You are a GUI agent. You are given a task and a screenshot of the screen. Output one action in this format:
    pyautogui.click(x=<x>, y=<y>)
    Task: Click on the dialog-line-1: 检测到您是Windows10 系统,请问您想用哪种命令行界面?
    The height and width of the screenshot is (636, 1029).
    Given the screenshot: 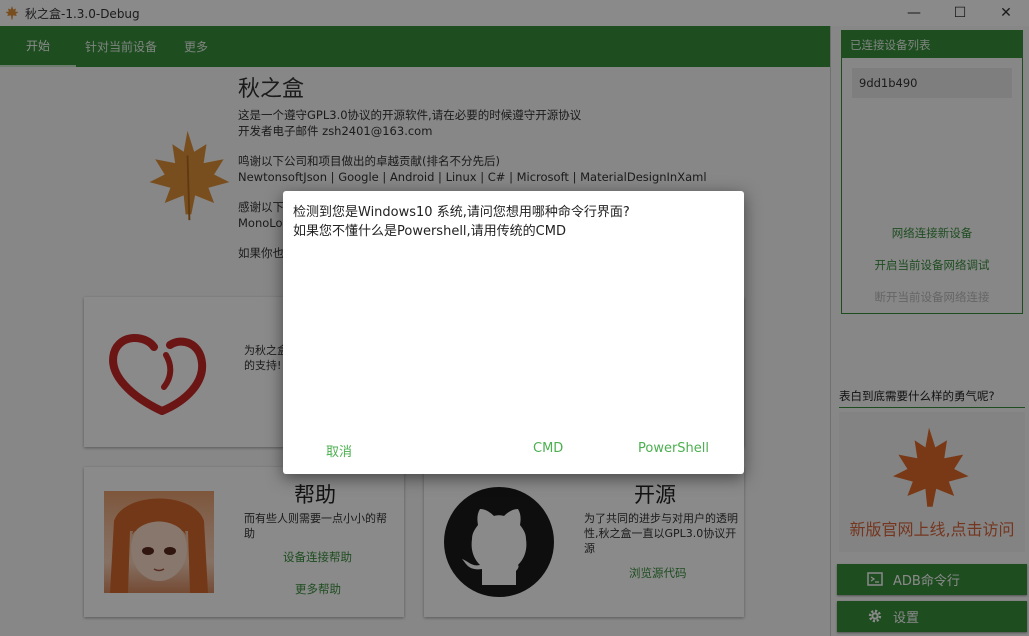 What is the action you would take?
    pyautogui.click(x=461, y=212)
    